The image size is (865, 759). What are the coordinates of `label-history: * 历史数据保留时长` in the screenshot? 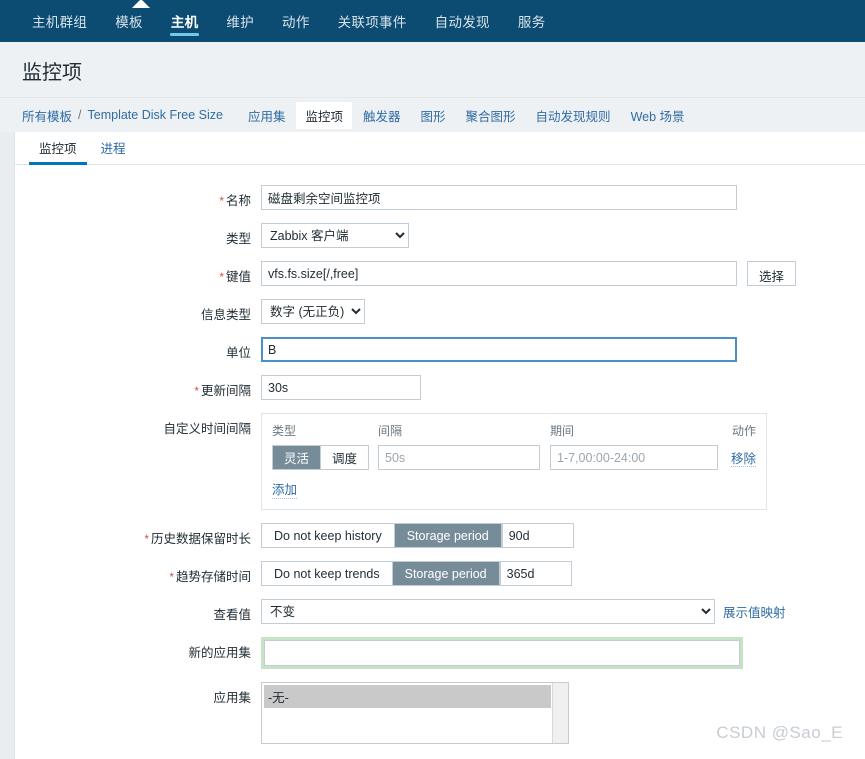 It's located at (138, 535).